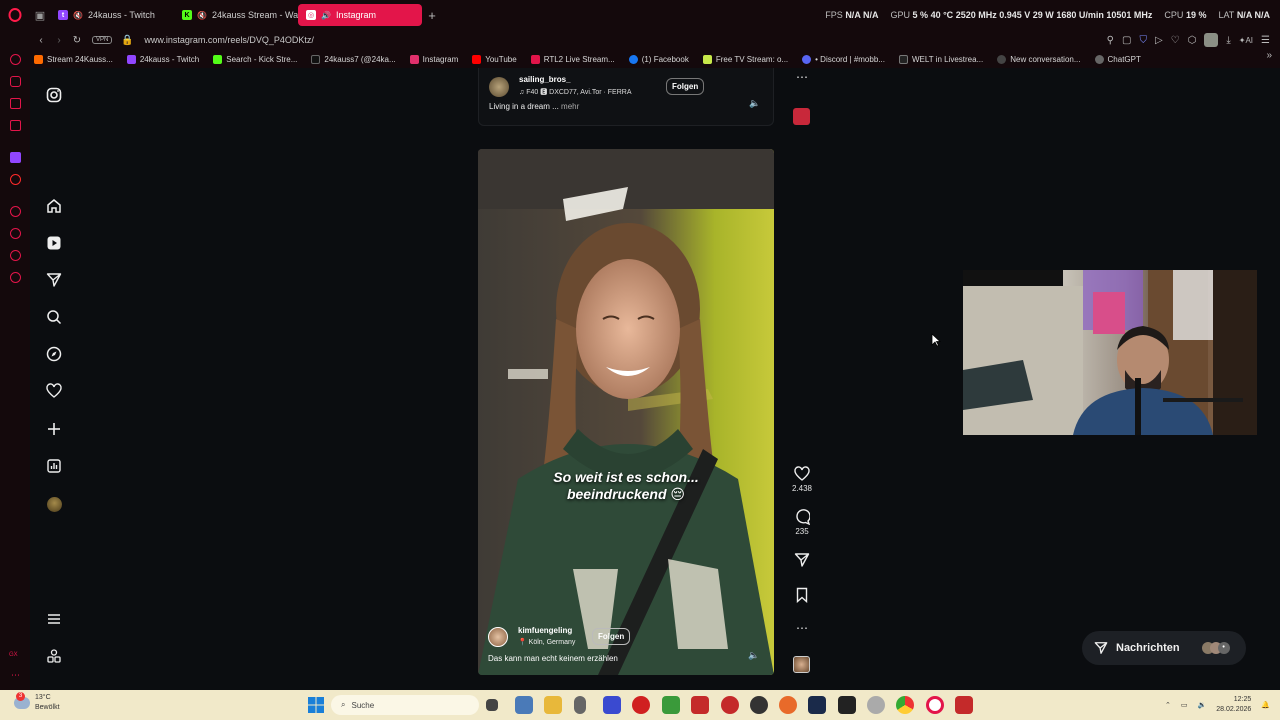  Describe the element at coordinates (54, 317) in the screenshot. I see `search-icon` at that location.